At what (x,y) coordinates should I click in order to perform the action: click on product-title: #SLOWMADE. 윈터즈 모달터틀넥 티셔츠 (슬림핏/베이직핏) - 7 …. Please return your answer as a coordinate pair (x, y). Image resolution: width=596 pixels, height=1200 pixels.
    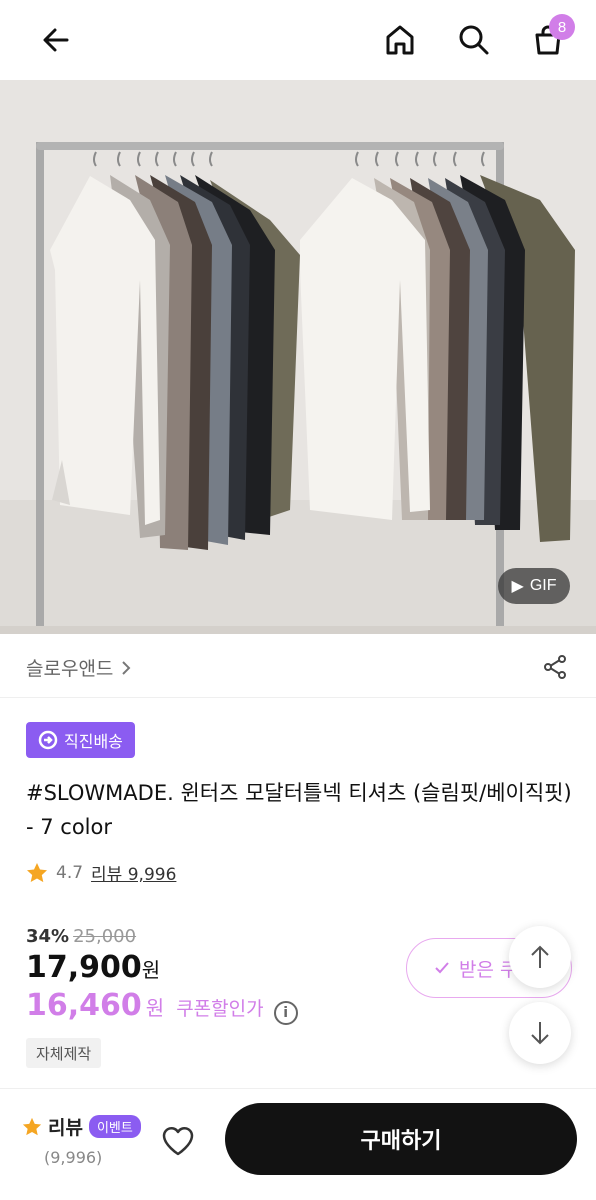
    Looking at the image, I should click on (299, 810).